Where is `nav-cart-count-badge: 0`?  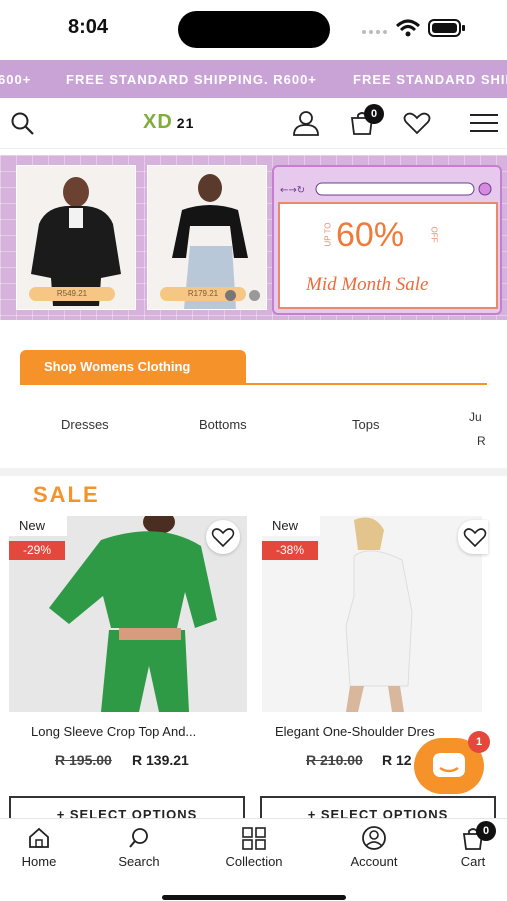
nav-cart-count-badge: 0 is located at coordinates (486, 831).